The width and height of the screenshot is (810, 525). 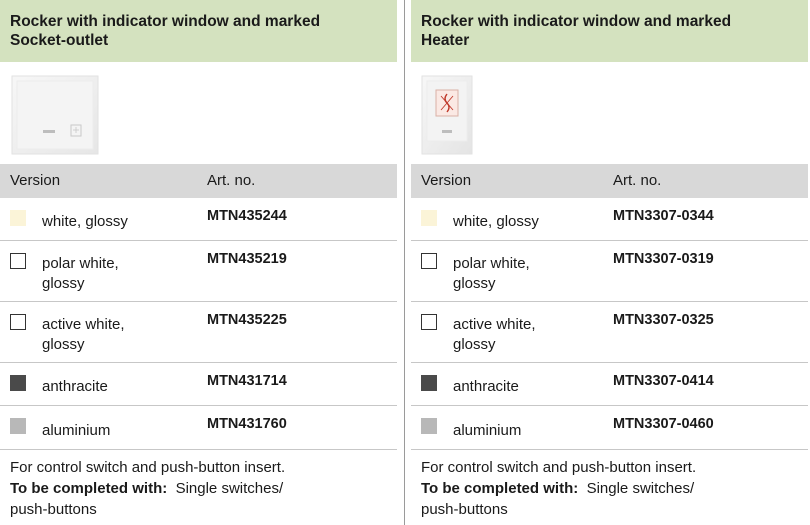 I want to click on table-row: anthracite MTN431714, so click(x=198, y=384).